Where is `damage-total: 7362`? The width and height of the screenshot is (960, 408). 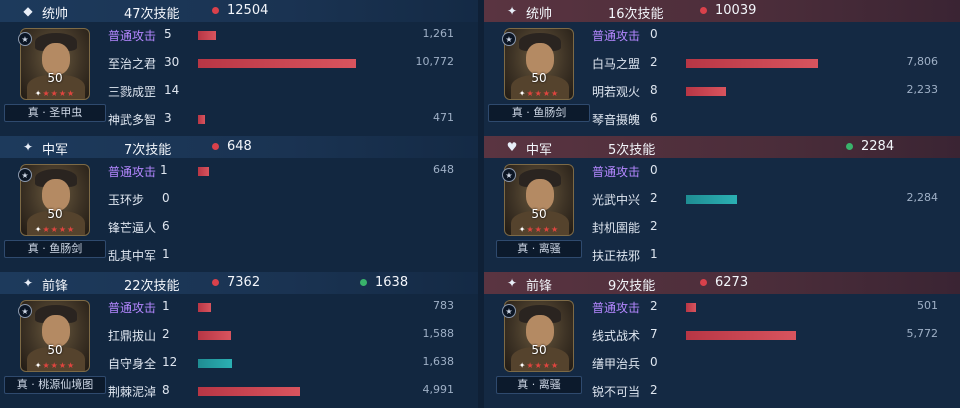 damage-total: 7362 is located at coordinates (236, 282).